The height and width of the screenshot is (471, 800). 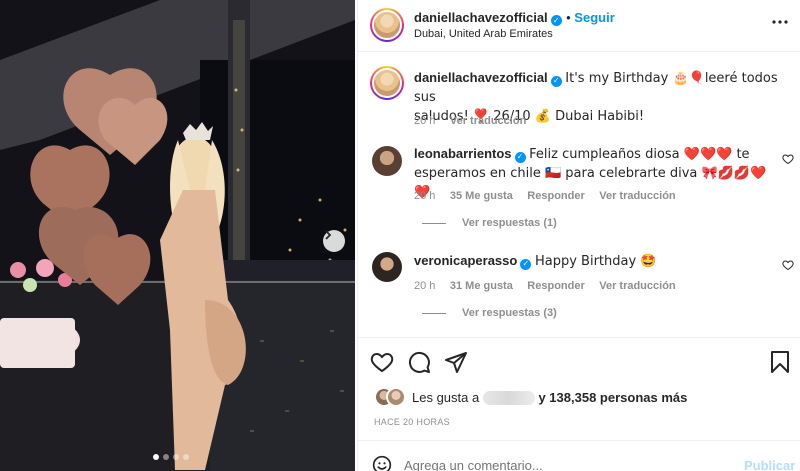 I want to click on view-replies-button: Ver respuestas (3), so click(x=489, y=313).